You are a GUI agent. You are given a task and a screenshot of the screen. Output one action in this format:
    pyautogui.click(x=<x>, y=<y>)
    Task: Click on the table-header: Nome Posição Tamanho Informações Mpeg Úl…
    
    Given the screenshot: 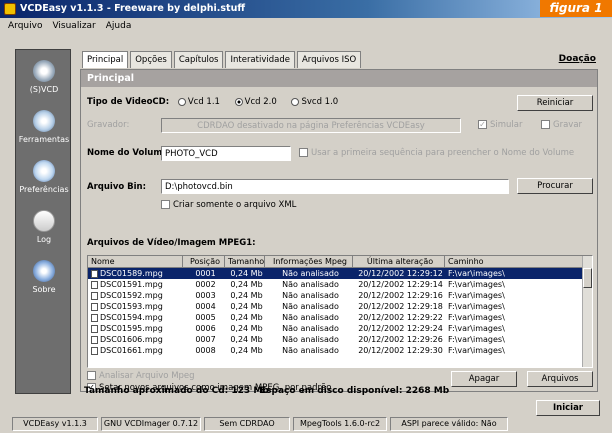 What is the action you would take?
    pyautogui.click(x=340, y=262)
    